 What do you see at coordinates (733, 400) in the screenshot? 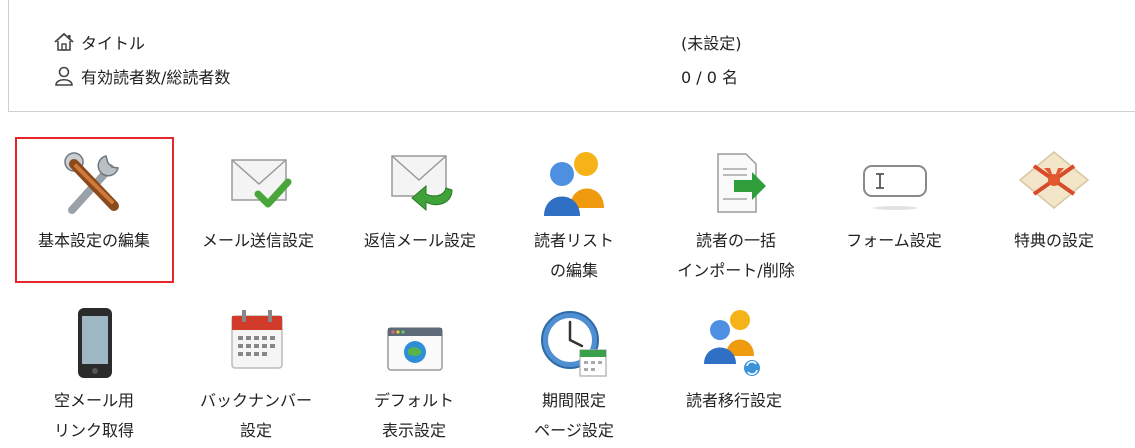
I see `tile-label: 読者移行設定` at bounding box center [733, 400].